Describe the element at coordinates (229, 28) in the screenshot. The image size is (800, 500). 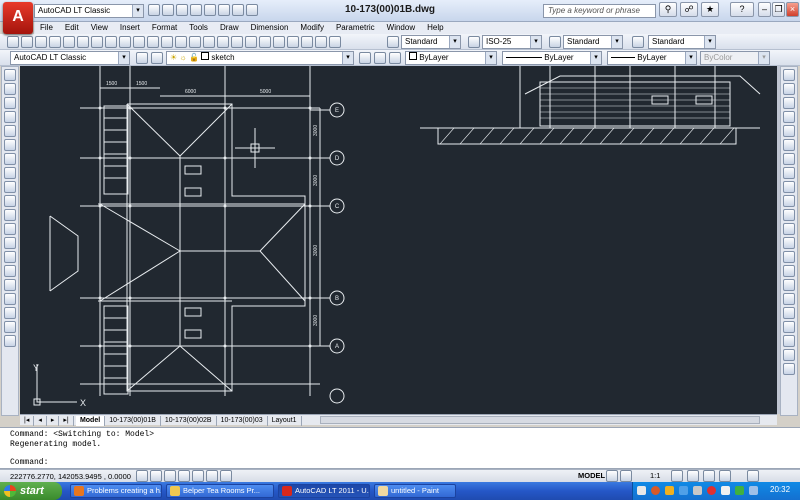
I see `menu-draw: Draw` at that location.